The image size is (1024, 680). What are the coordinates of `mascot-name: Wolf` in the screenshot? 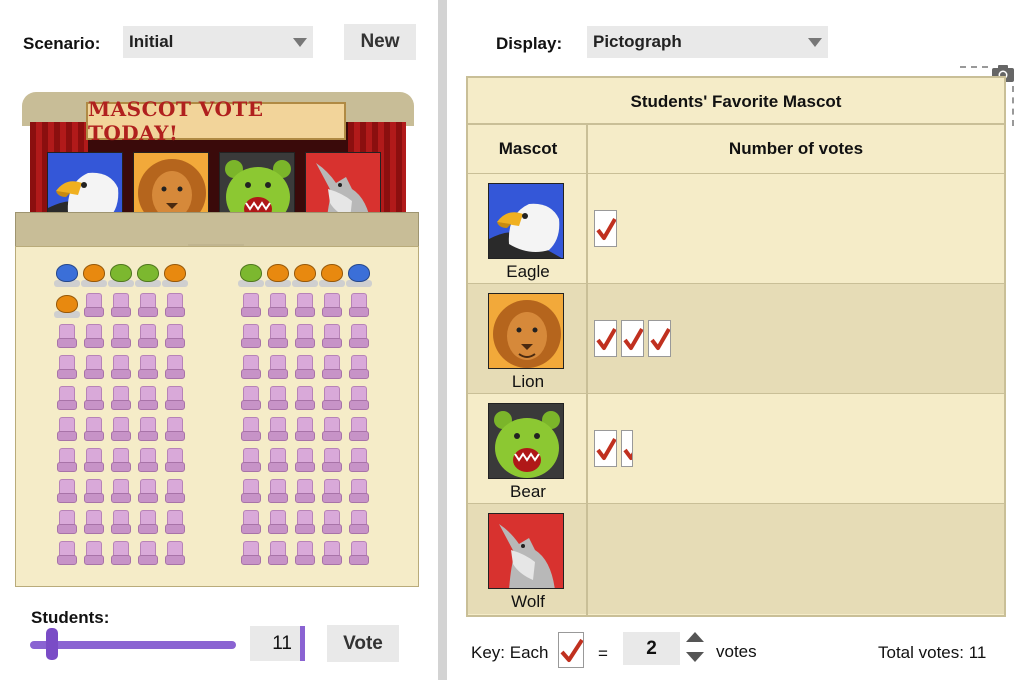 It's located at (528, 601).